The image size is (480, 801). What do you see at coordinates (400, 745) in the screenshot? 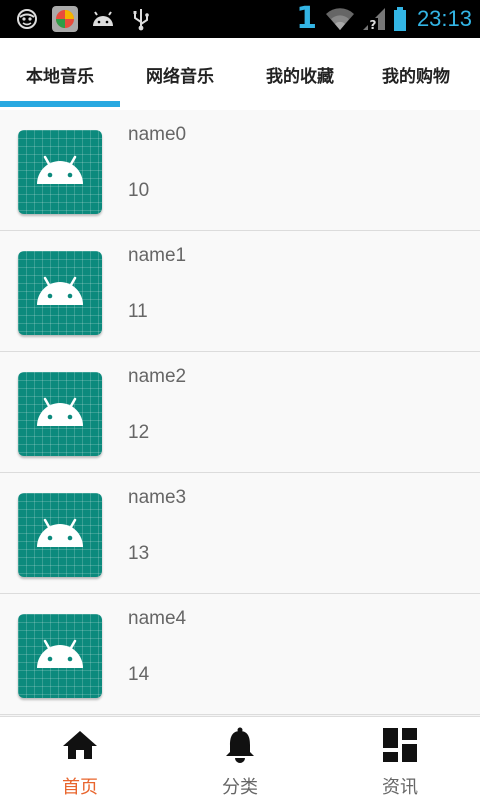
I see `dashboard-icon` at bounding box center [400, 745].